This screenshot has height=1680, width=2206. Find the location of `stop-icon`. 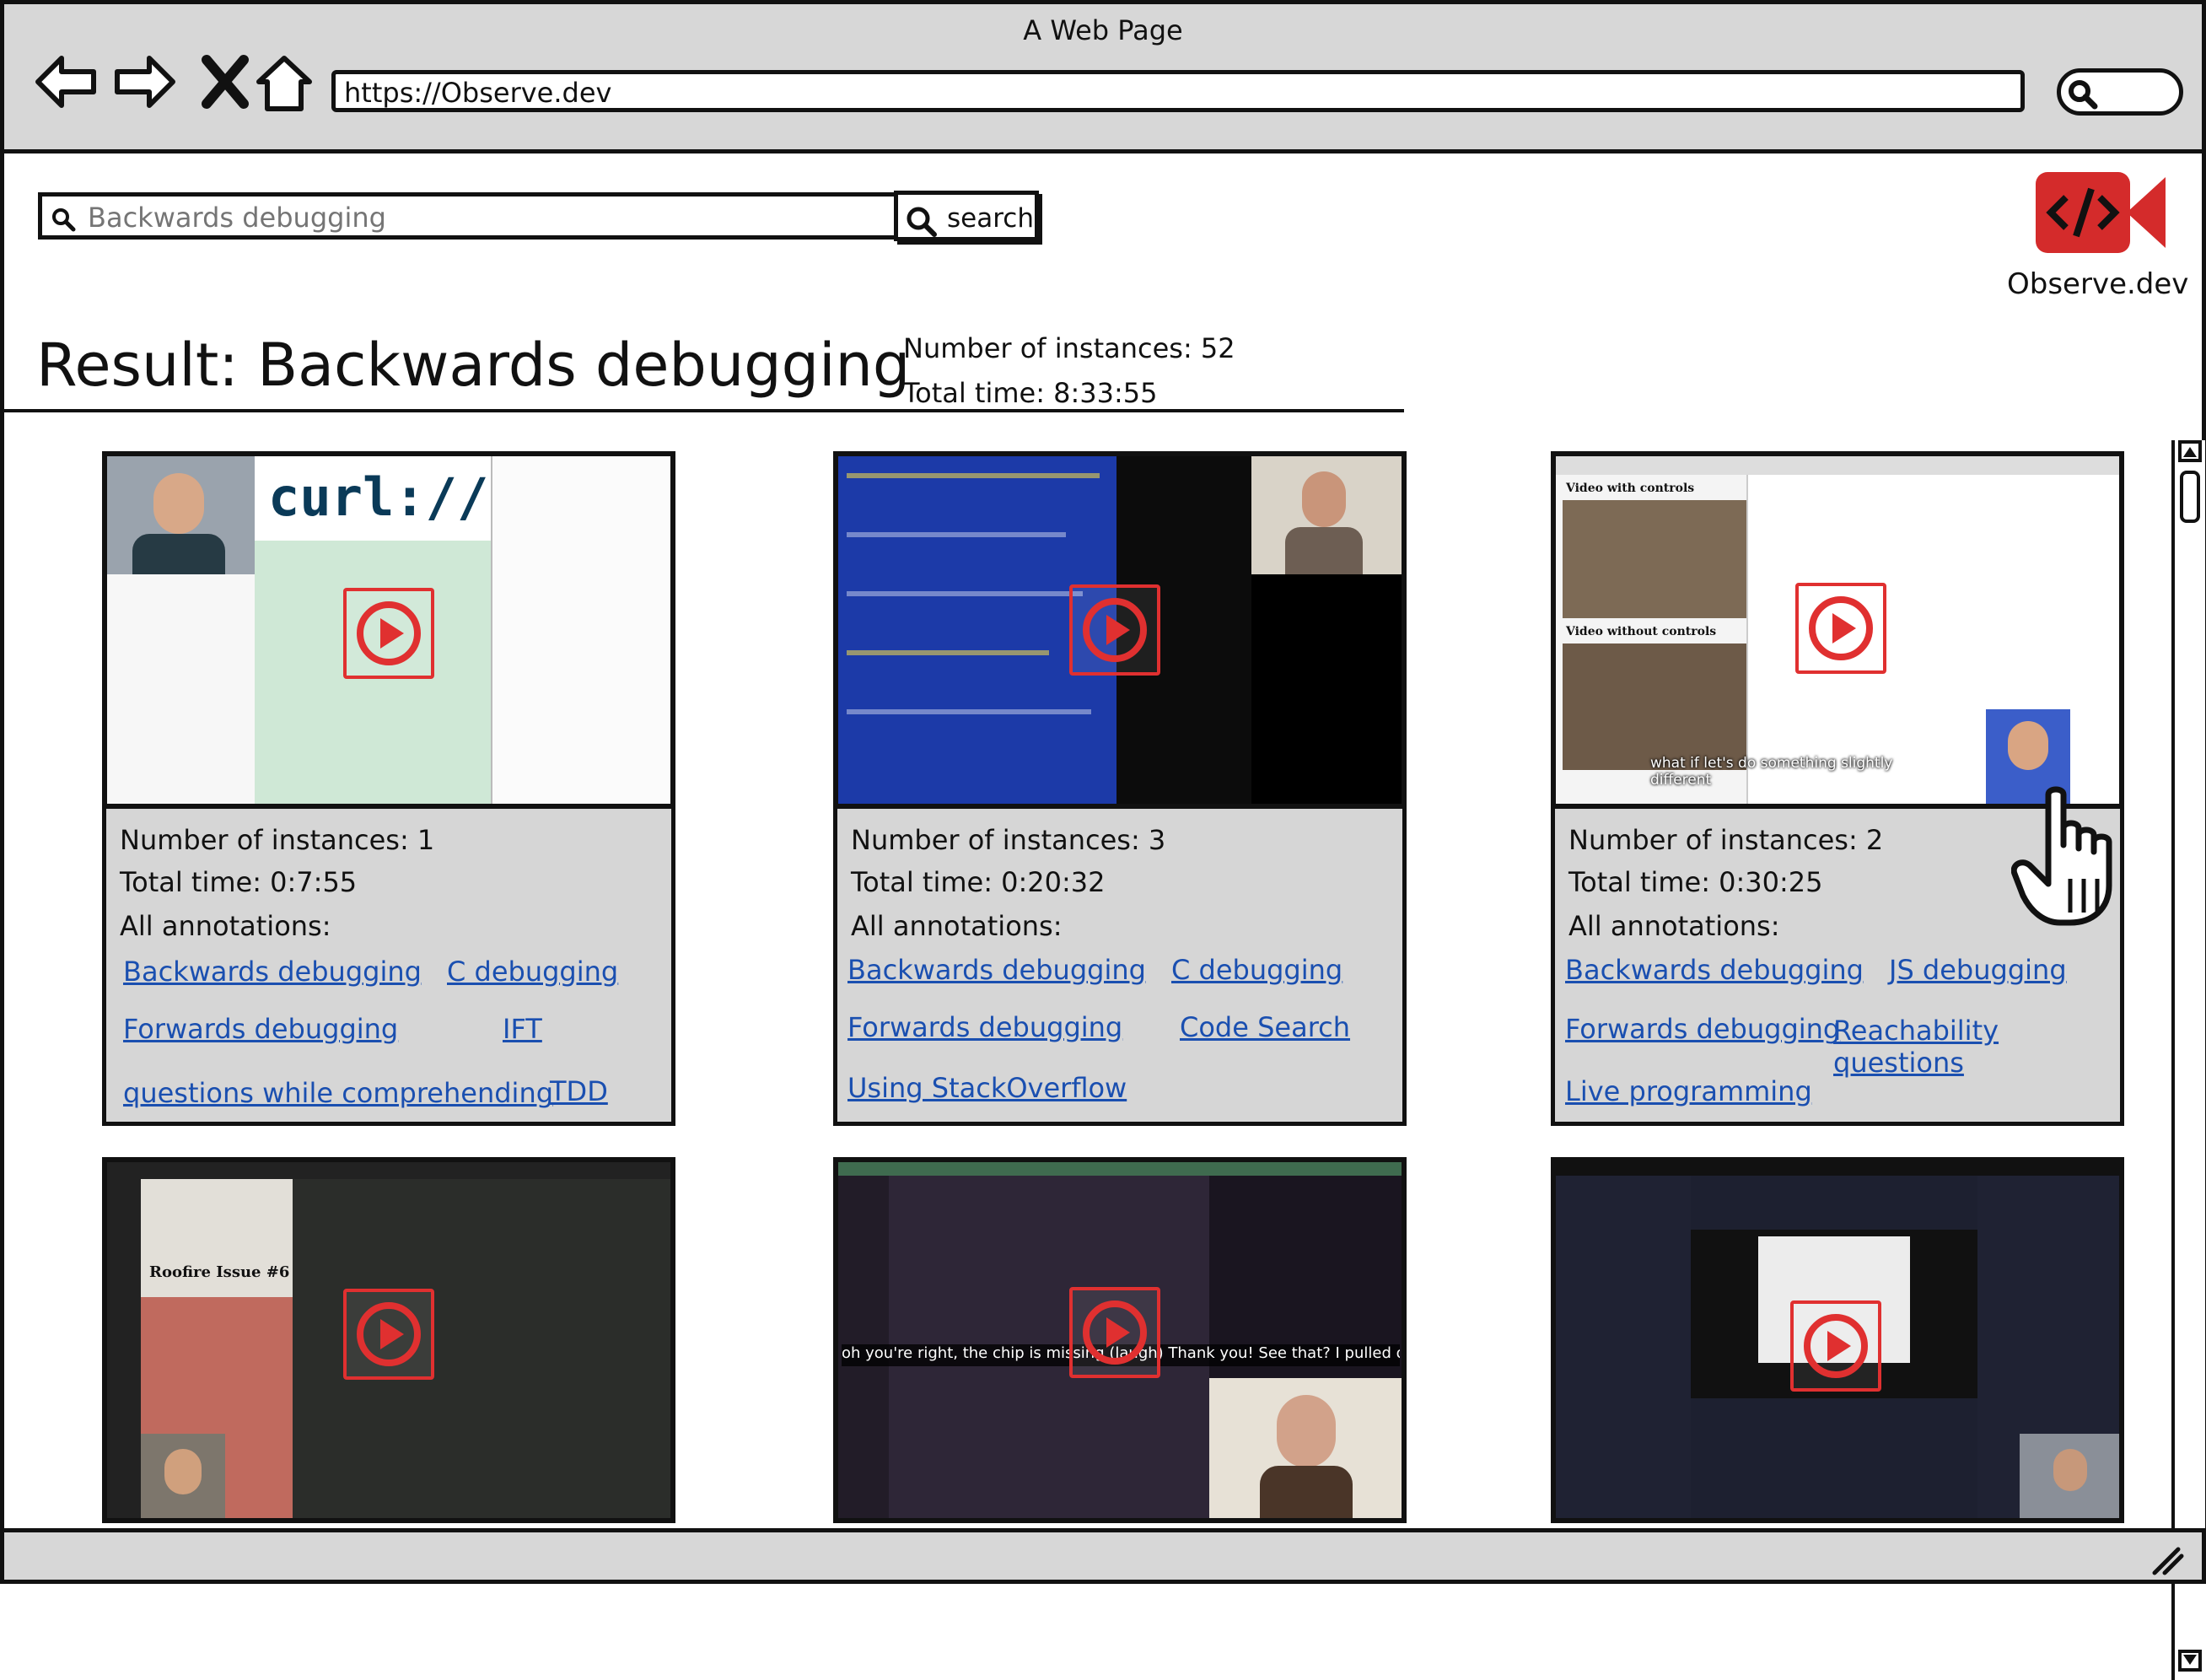

stop-icon is located at coordinates (225, 82).